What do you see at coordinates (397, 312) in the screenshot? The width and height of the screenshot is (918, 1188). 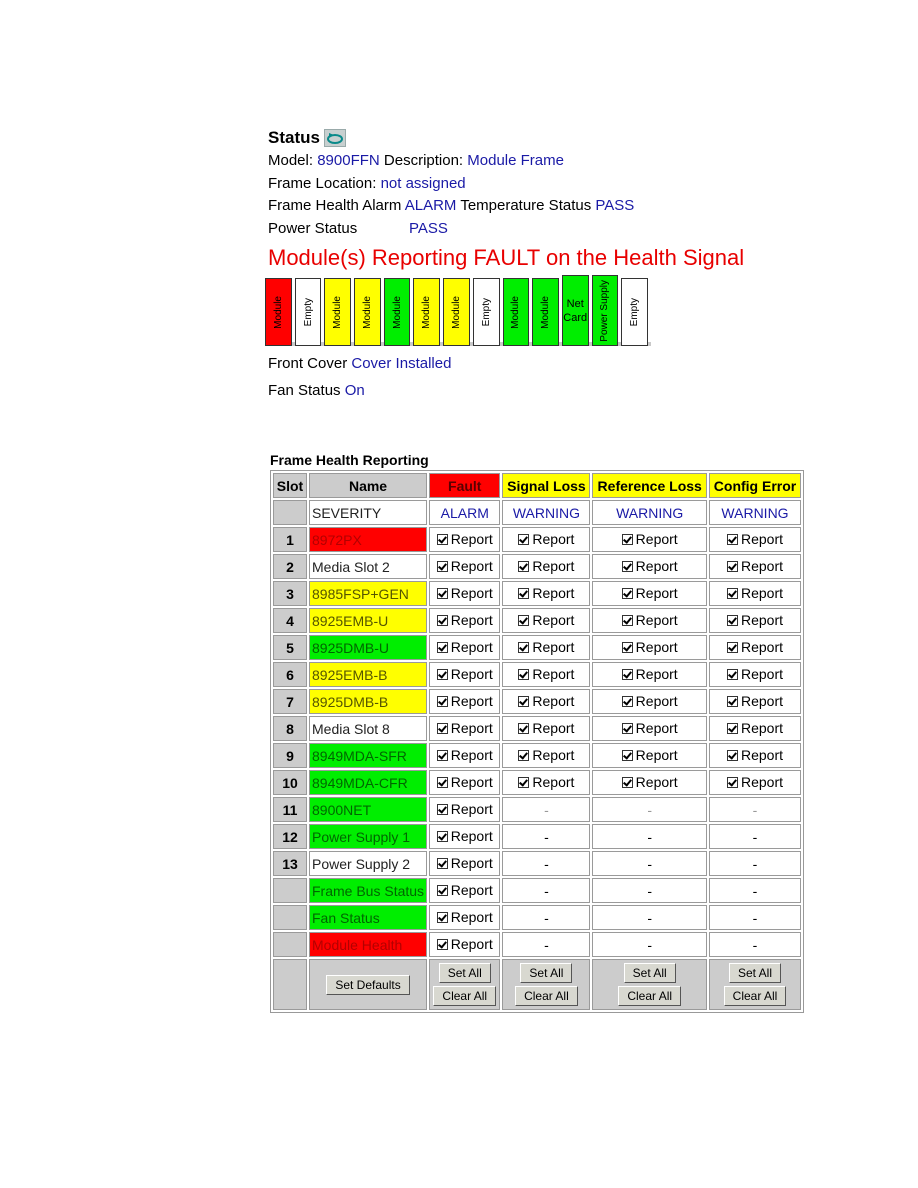 I see `frame-slot-5: Module` at bounding box center [397, 312].